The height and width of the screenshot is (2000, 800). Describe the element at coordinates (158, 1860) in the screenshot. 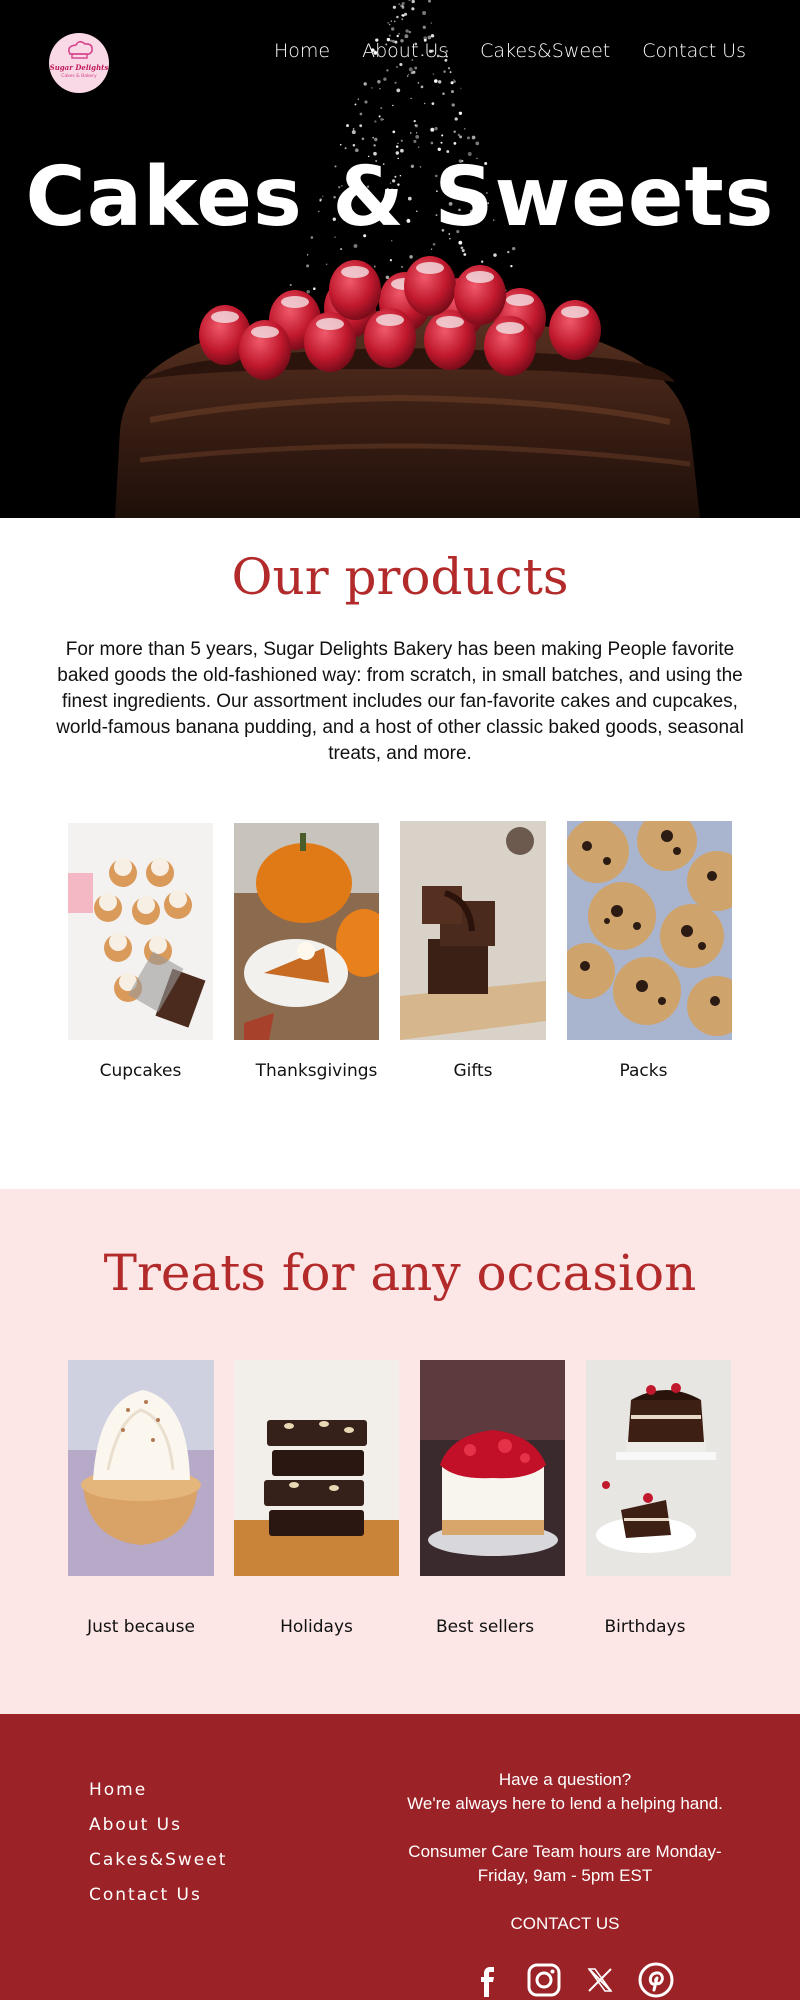

I see `footer-nav-cakes-sweet: Cakes&Sweet` at that location.